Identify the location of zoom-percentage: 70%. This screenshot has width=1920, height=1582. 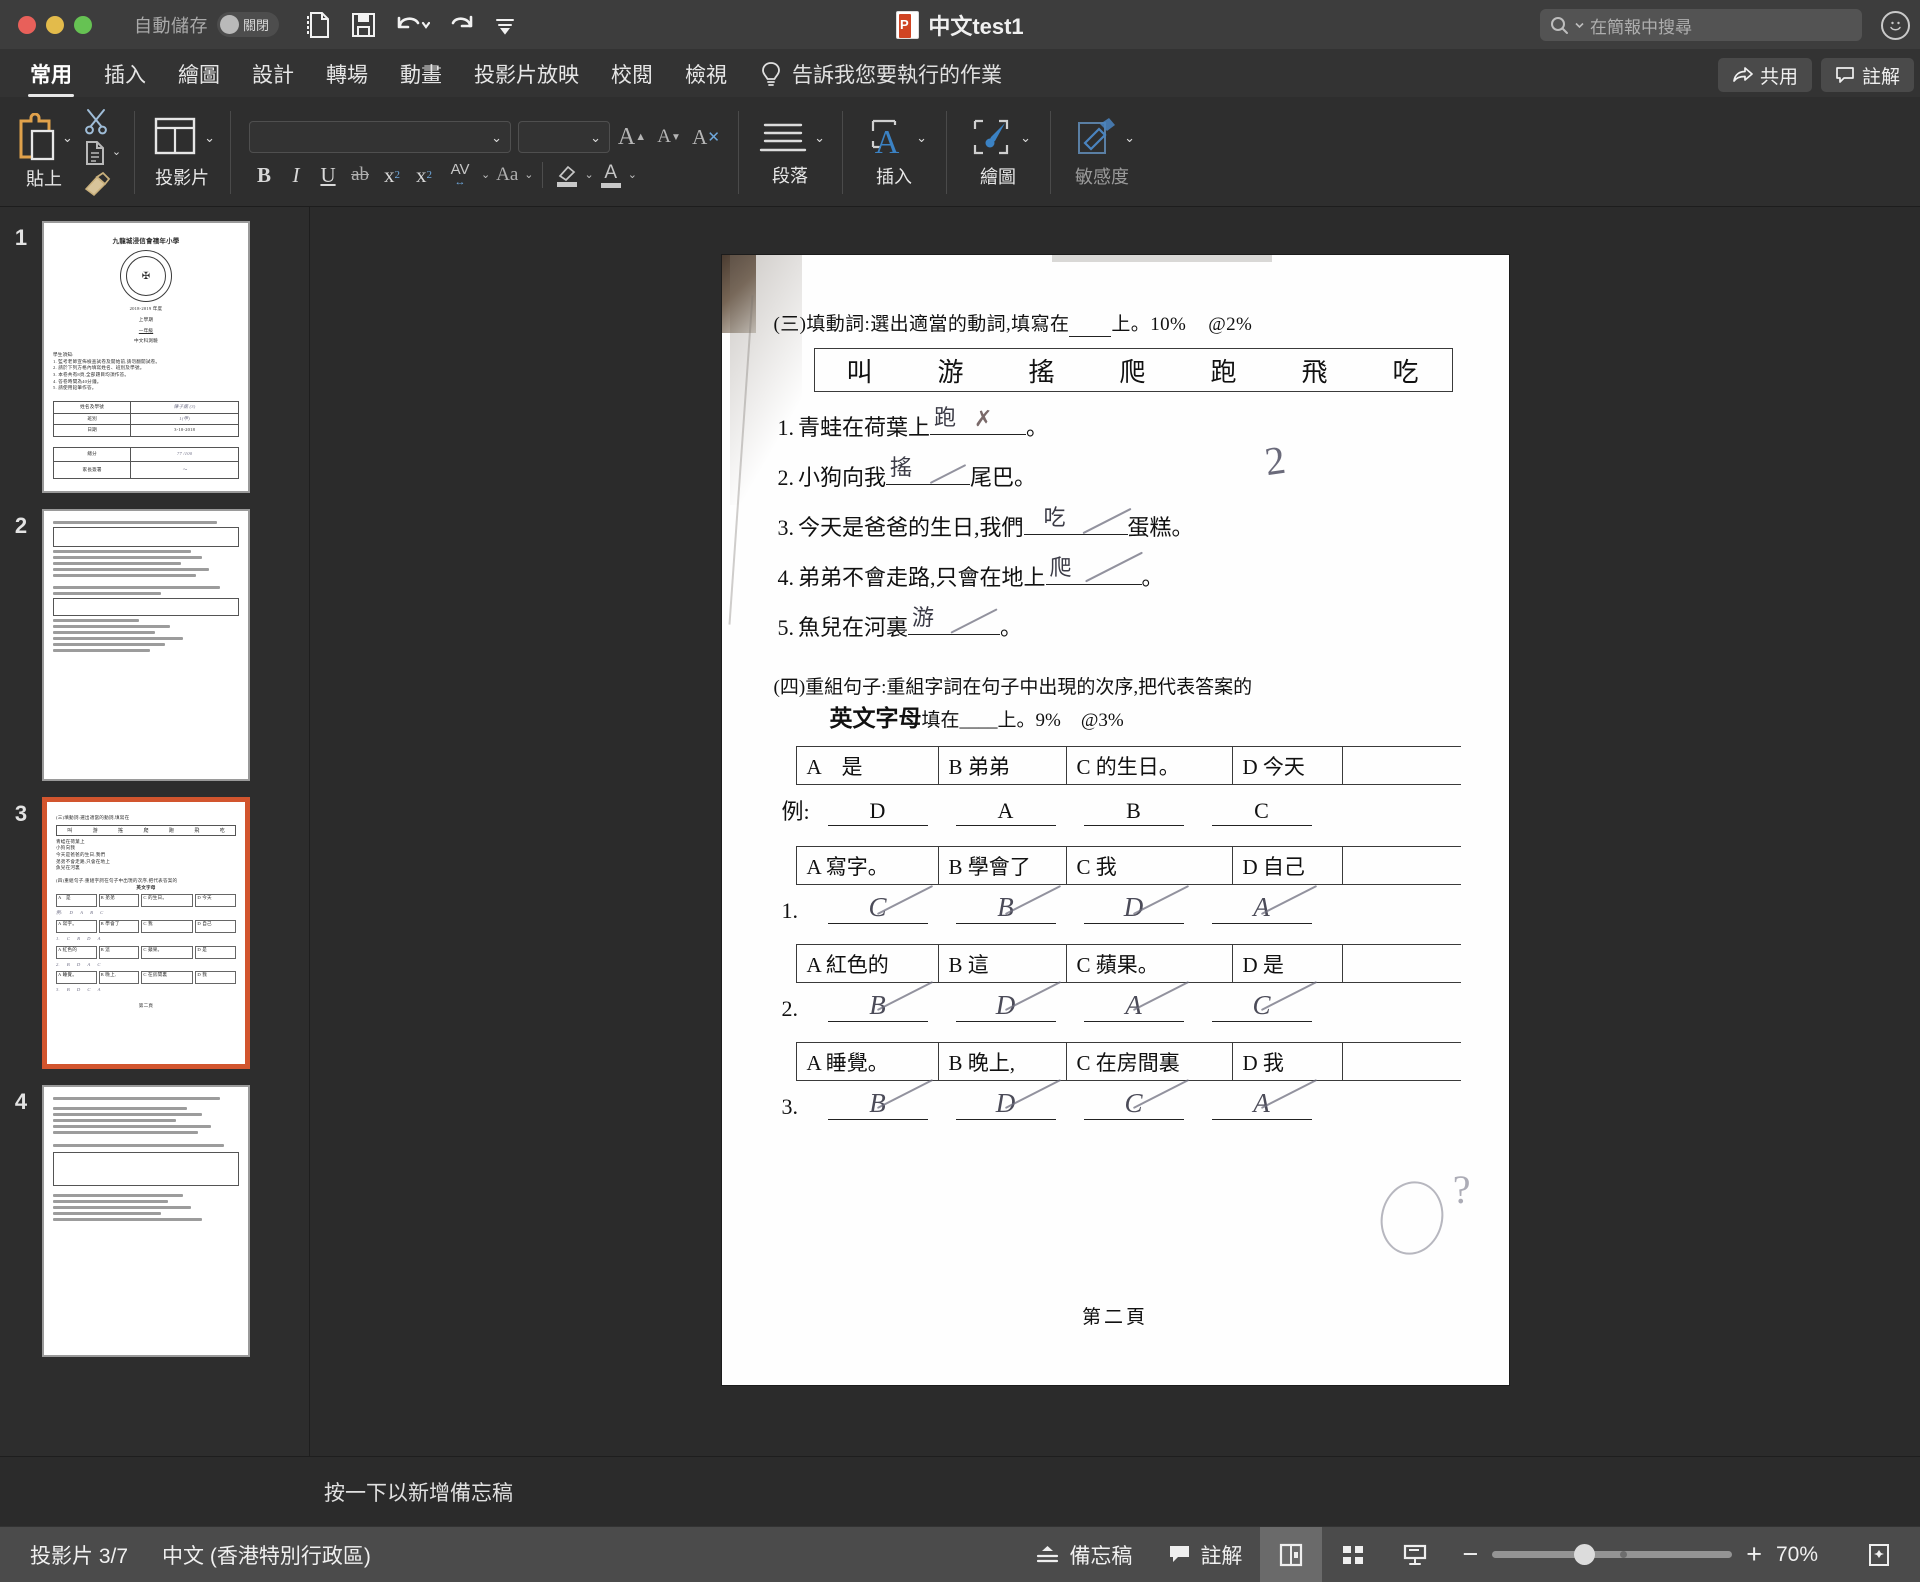
(1804, 1555).